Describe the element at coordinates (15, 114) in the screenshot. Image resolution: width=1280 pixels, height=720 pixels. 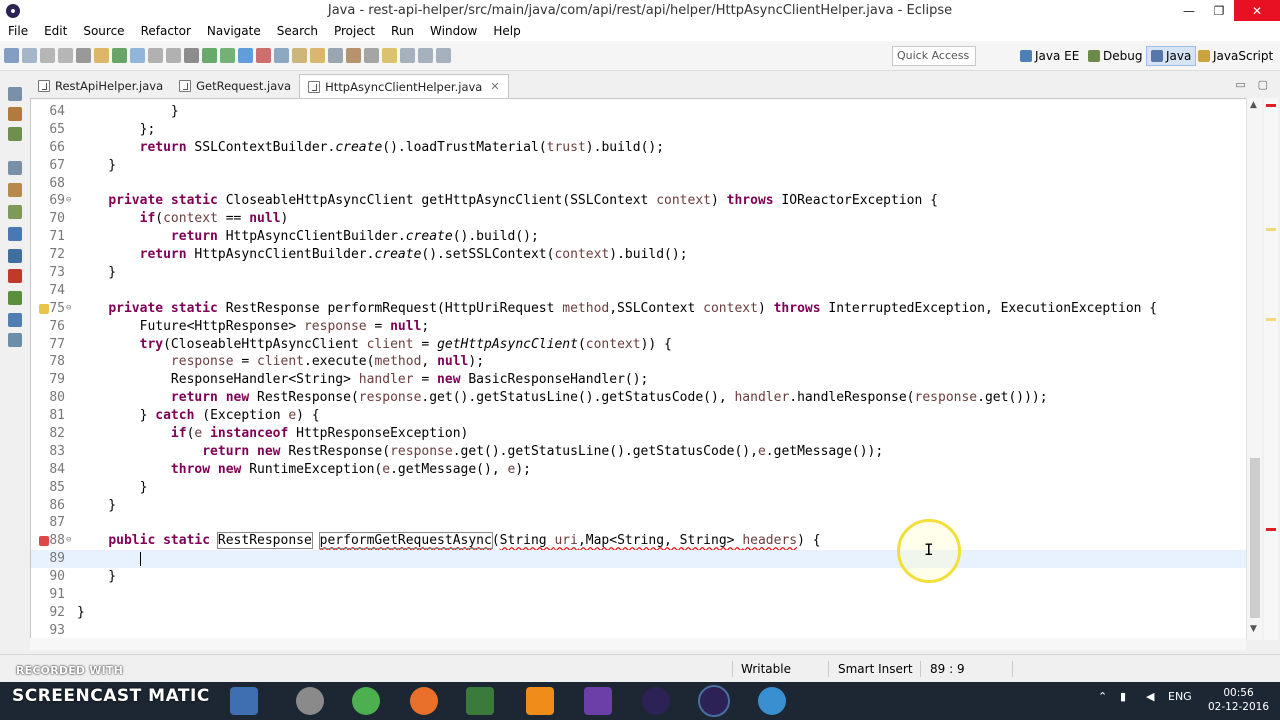
I see `package-explorer-icon` at that location.